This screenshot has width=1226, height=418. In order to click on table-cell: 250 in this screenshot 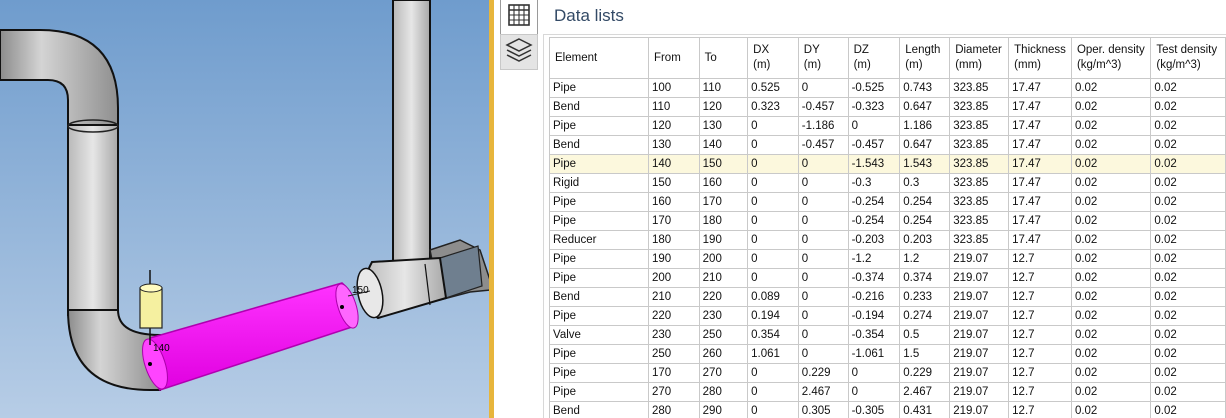, I will do `click(723, 335)`.